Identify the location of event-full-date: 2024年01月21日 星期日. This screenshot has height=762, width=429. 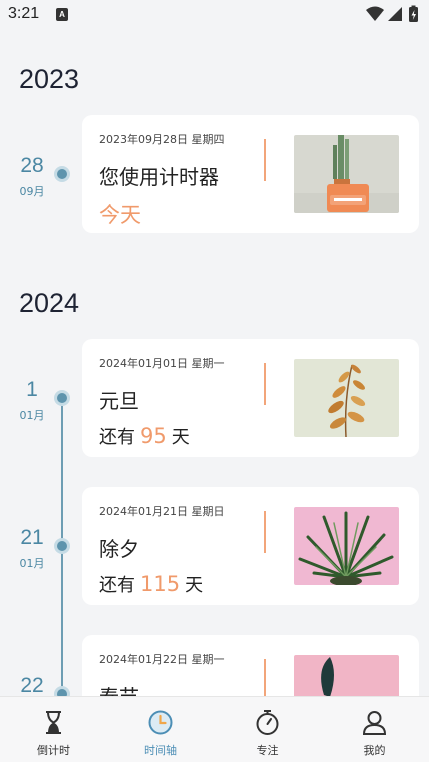
(162, 511).